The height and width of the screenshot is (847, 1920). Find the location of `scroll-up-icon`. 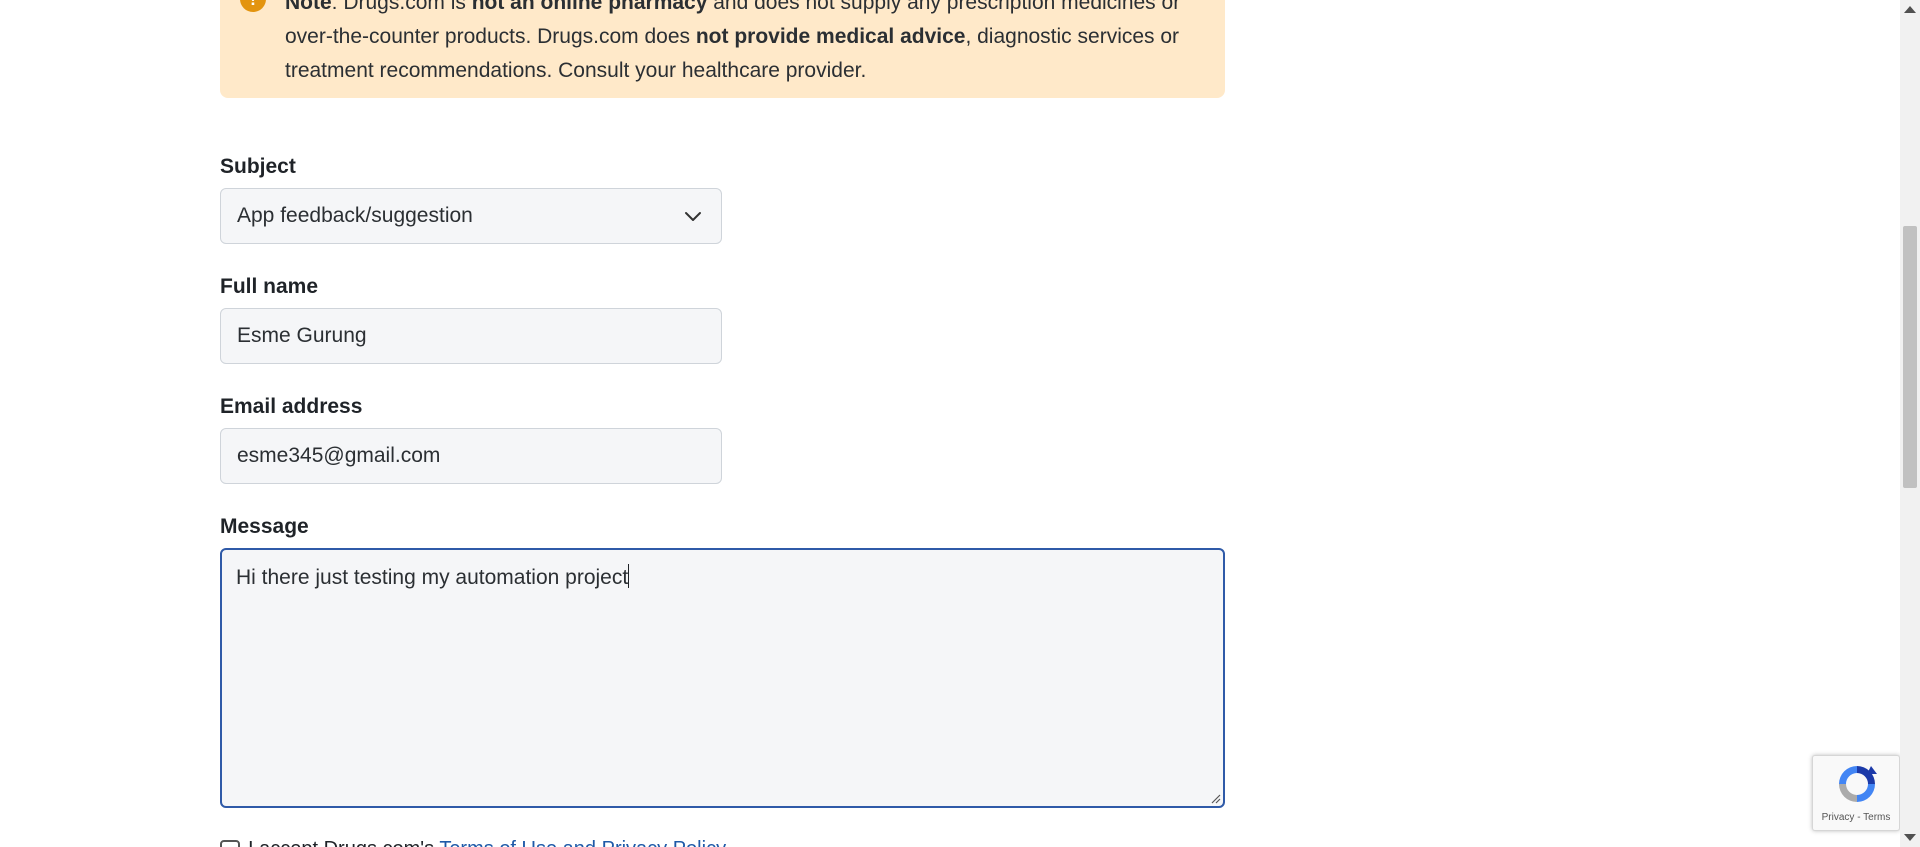

scroll-up-icon is located at coordinates (1910, 9).